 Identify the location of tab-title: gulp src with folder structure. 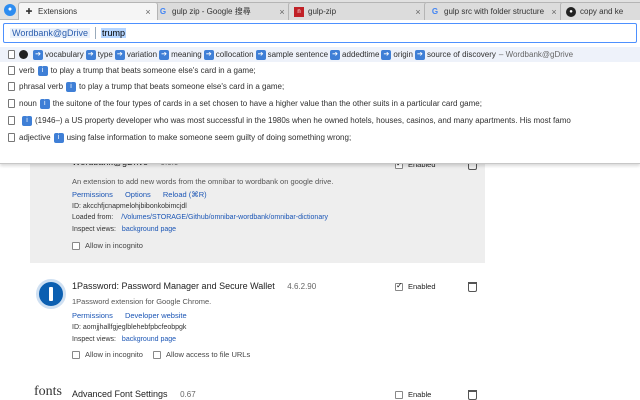
(494, 11).